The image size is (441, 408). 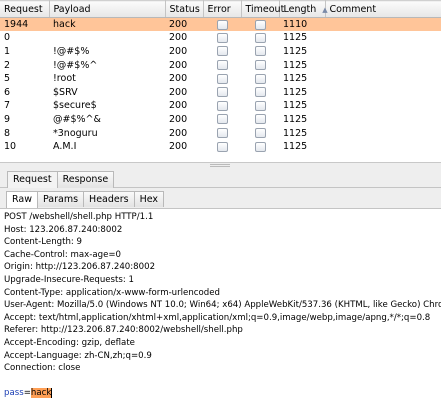 I want to click on request-line: Origin: http://123.206.87.240:8002, so click(x=80, y=267).